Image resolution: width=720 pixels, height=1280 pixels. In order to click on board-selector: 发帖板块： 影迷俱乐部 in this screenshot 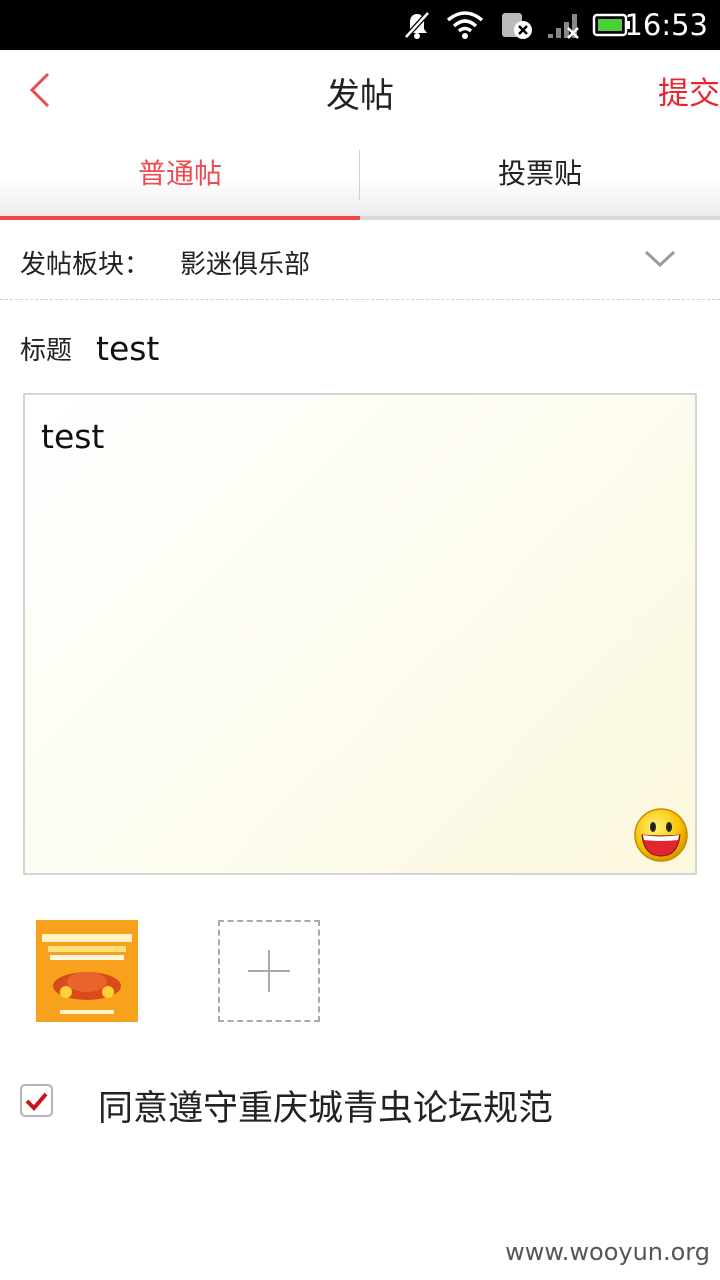, I will do `click(360, 261)`.